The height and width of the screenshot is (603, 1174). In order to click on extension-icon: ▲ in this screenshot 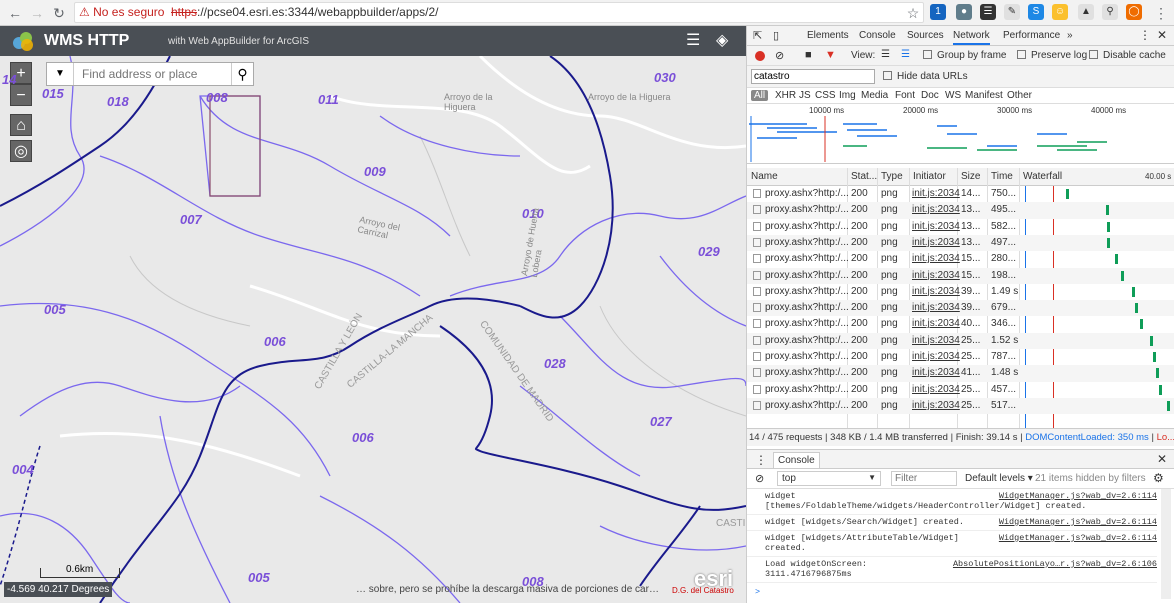, I will do `click(1086, 12)`.